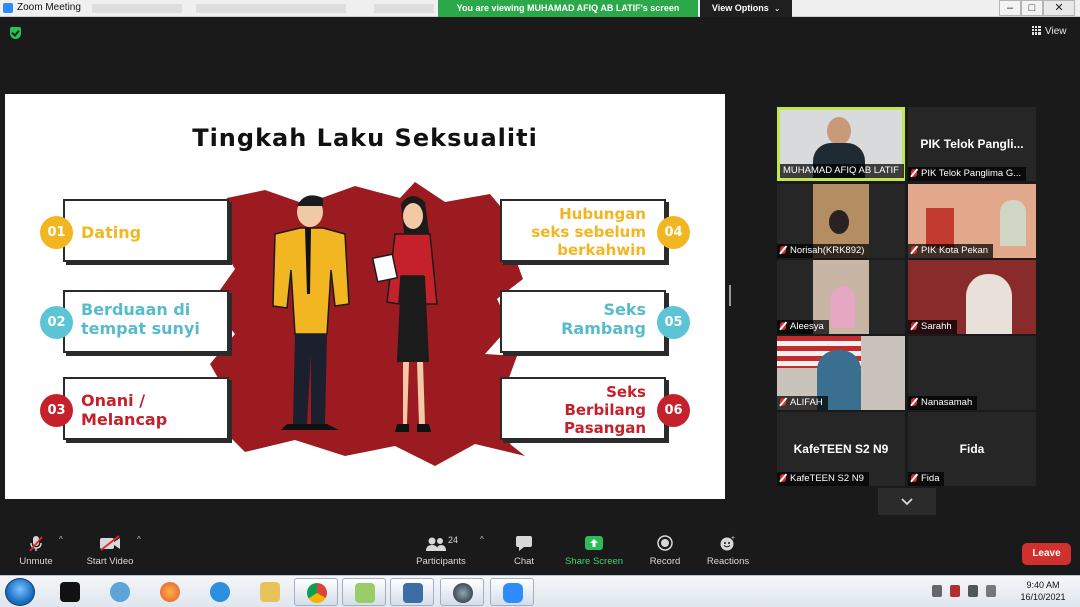 The height and width of the screenshot is (607, 1080). I want to click on participant-nametag: Fida, so click(926, 479).